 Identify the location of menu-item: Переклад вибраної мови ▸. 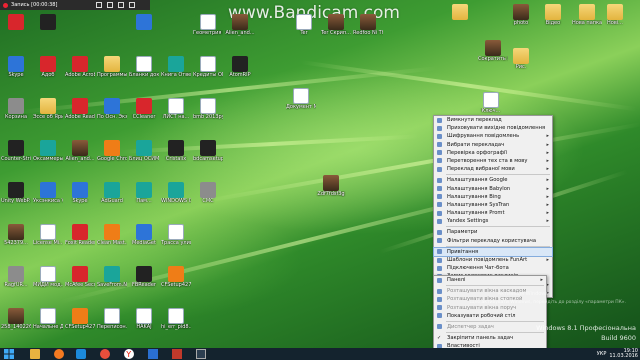
(493, 169).